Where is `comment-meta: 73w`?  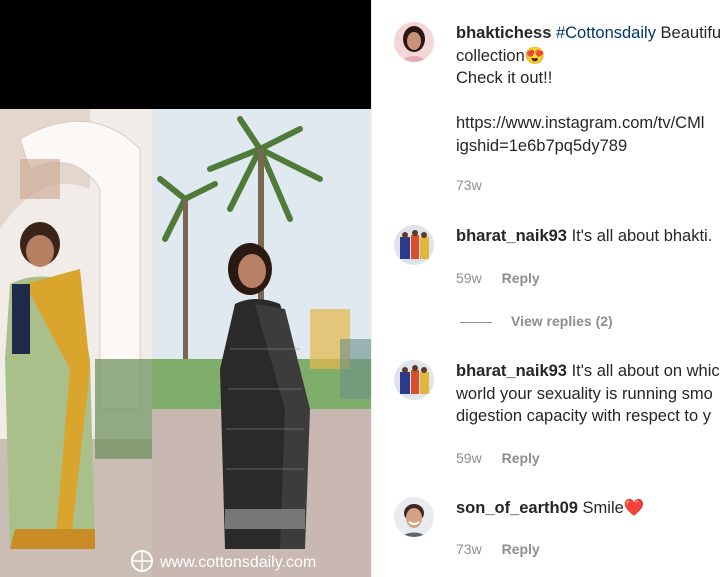
comment-meta: 73w is located at coordinates (469, 185).